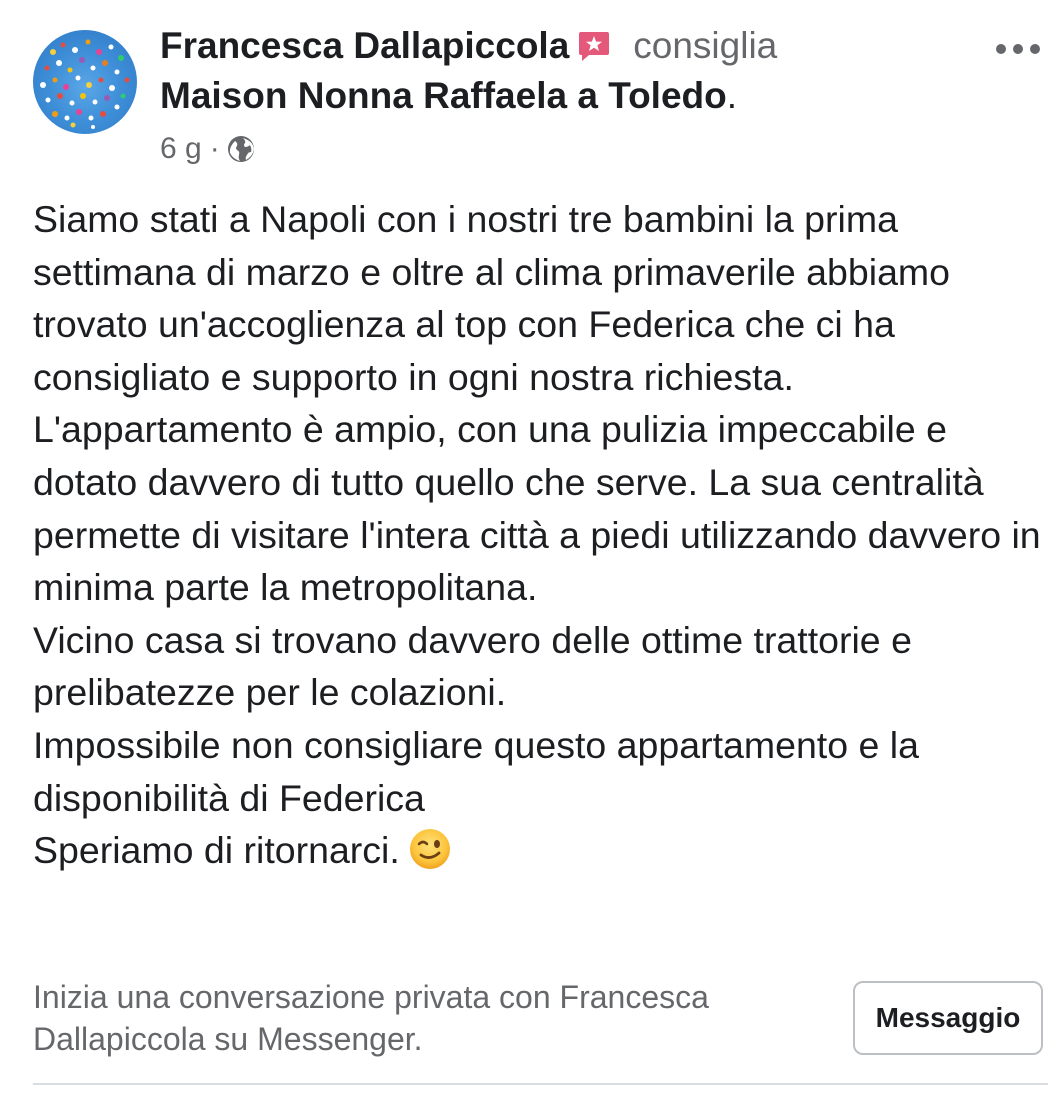  Describe the element at coordinates (538, 850) in the screenshot. I see `body-paragraph-closing: Speriamo di ritornarci.` at that location.